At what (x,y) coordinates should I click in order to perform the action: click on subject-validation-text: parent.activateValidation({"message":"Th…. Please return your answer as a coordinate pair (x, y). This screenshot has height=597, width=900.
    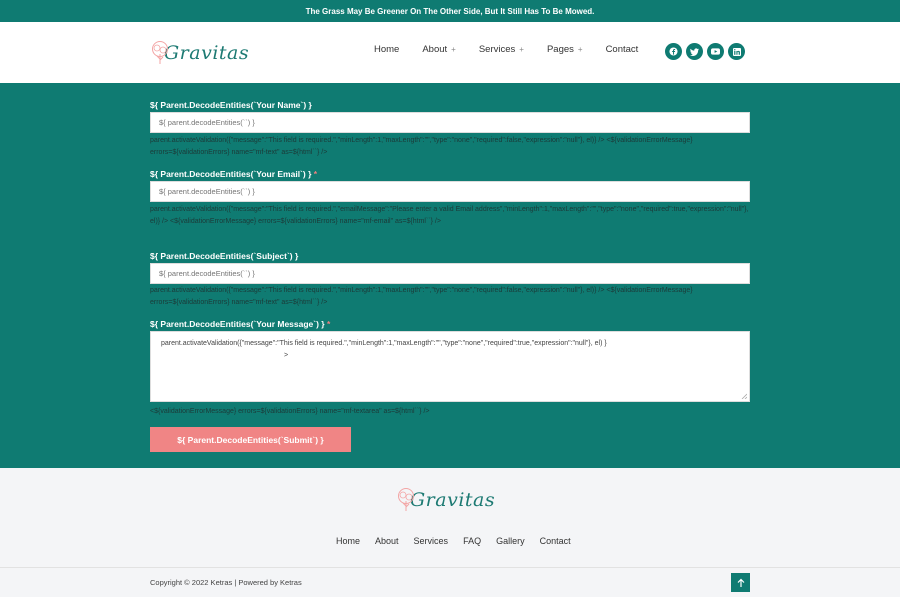
    Looking at the image, I should click on (421, 296).